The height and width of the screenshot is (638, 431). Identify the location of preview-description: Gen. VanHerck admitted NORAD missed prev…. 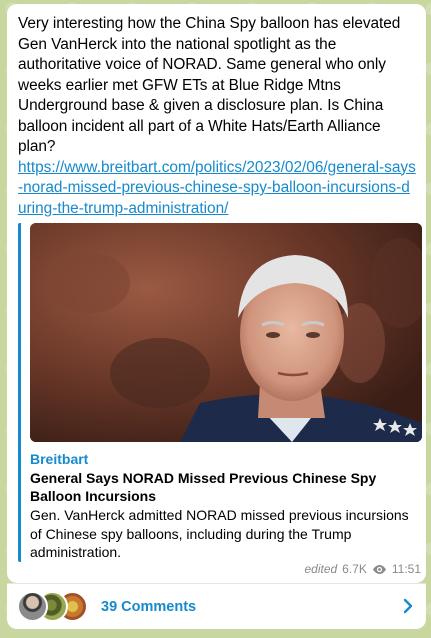
(219, 533).